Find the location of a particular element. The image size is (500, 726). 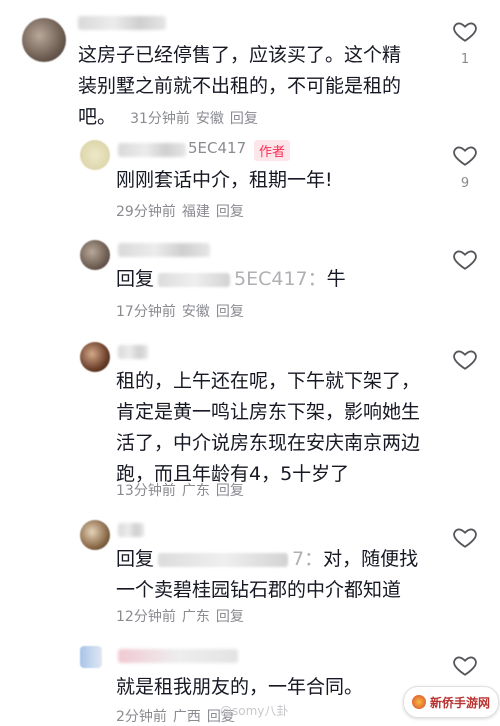

like-button: 9 is located at coordinates (465, 166).